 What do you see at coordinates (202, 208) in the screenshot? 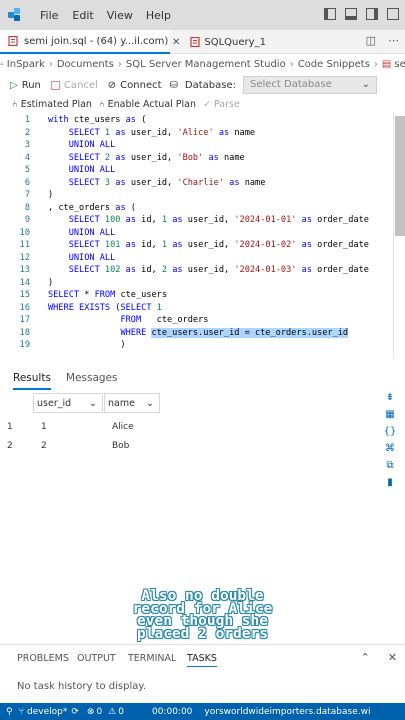
I see `code-line: 8 , cte_orders as (` at bounding box center [202, 208].